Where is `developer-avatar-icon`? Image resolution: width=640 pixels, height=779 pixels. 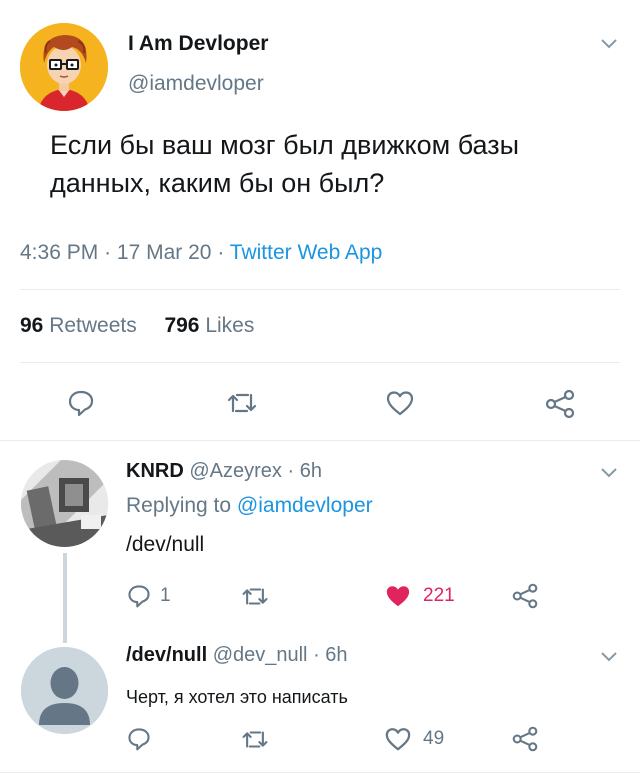
developer-avatar-icon is located at coordinates (64, 67).